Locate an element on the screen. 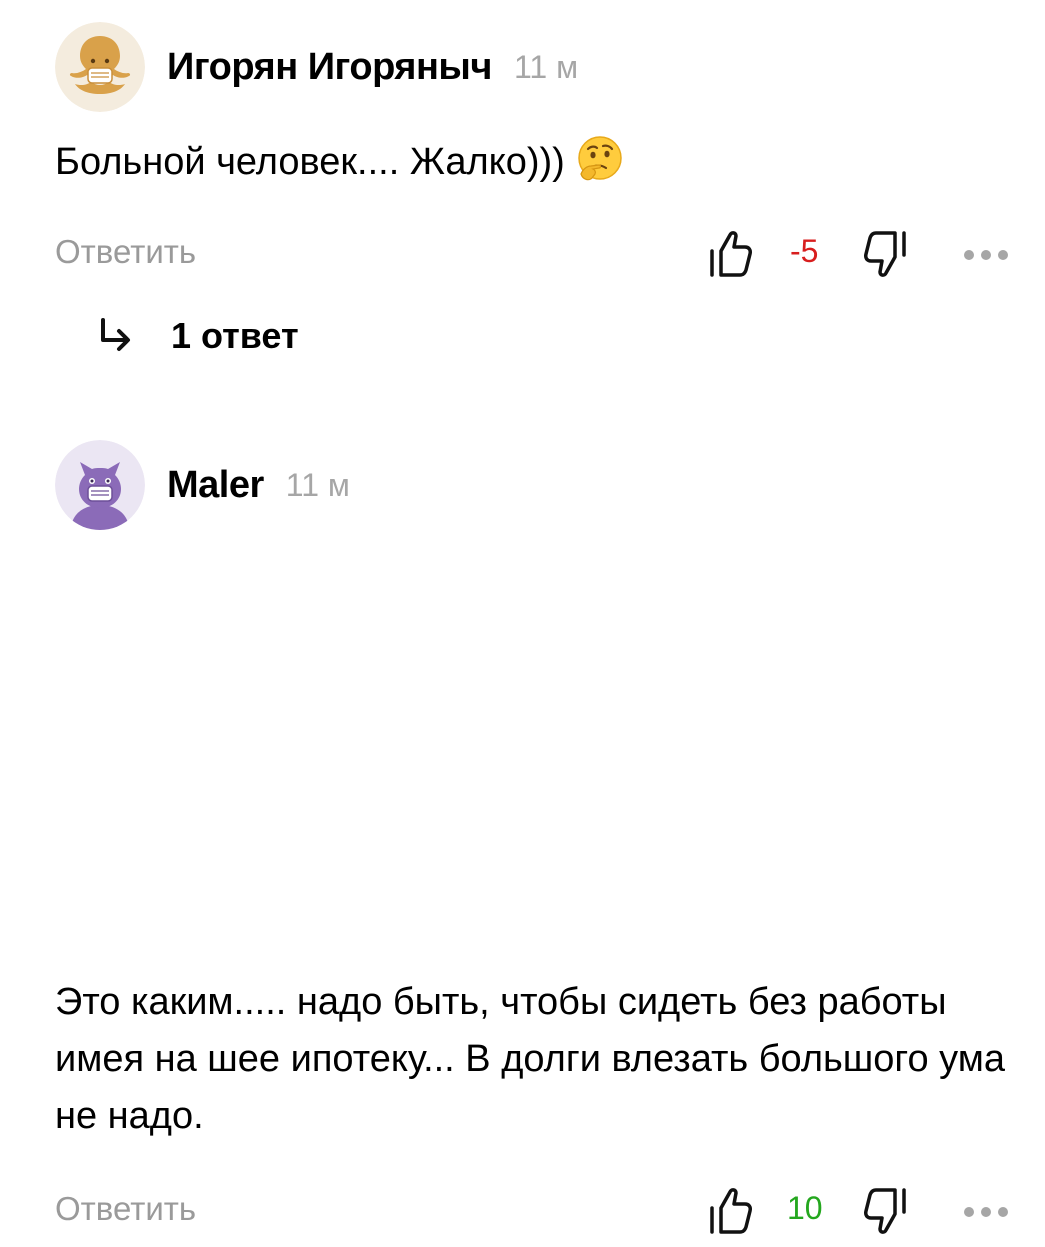 The height and width of the screenshot is (1247, 1045). comment-header: Игорян Игоряныч 11 м is located at coordinates (316, 67).